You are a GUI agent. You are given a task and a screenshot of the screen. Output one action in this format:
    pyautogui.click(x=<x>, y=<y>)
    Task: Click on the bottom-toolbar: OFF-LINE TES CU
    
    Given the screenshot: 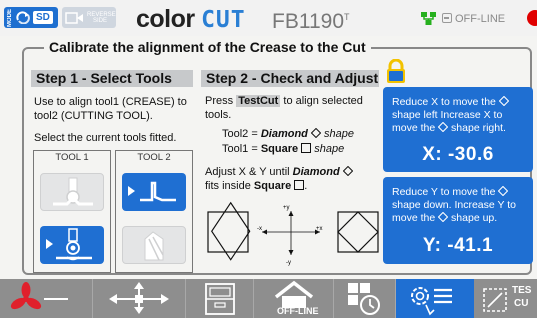 What is the action you would take?
    pyautogui.click(x=268, y=298)
    